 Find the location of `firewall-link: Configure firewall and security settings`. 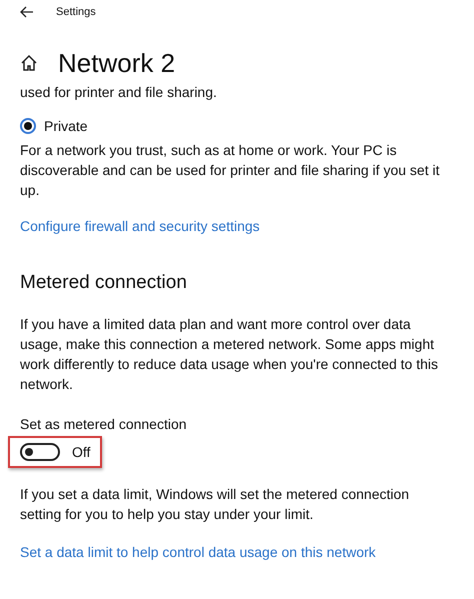

firewall-link: Configure firewall and security settings is located at coordinates (140, 226).